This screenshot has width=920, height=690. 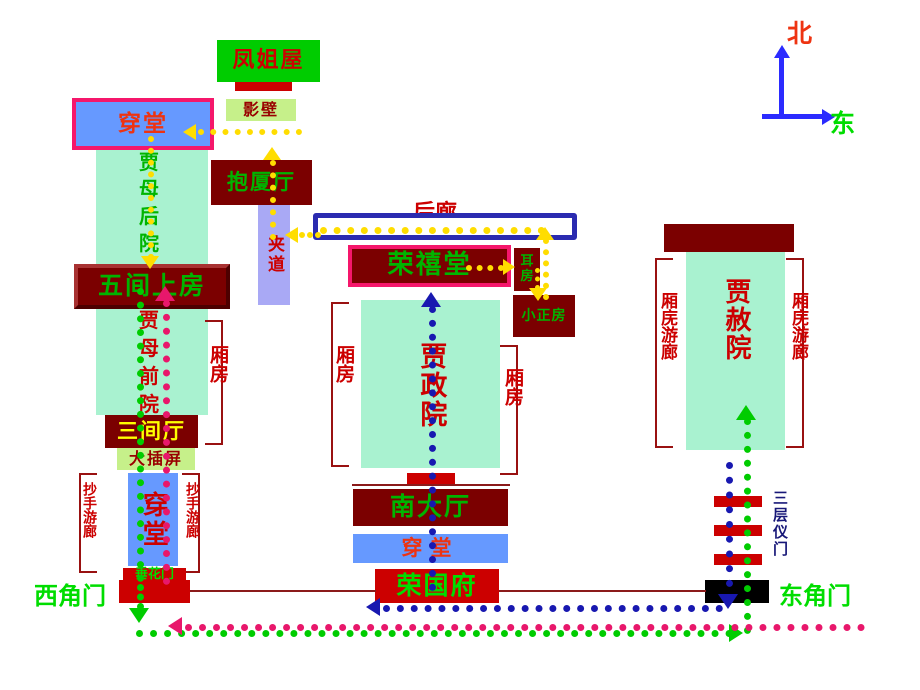 I want to click on route-yellow-arrow-to-wujianshangfang, so click(x=150, y=262).